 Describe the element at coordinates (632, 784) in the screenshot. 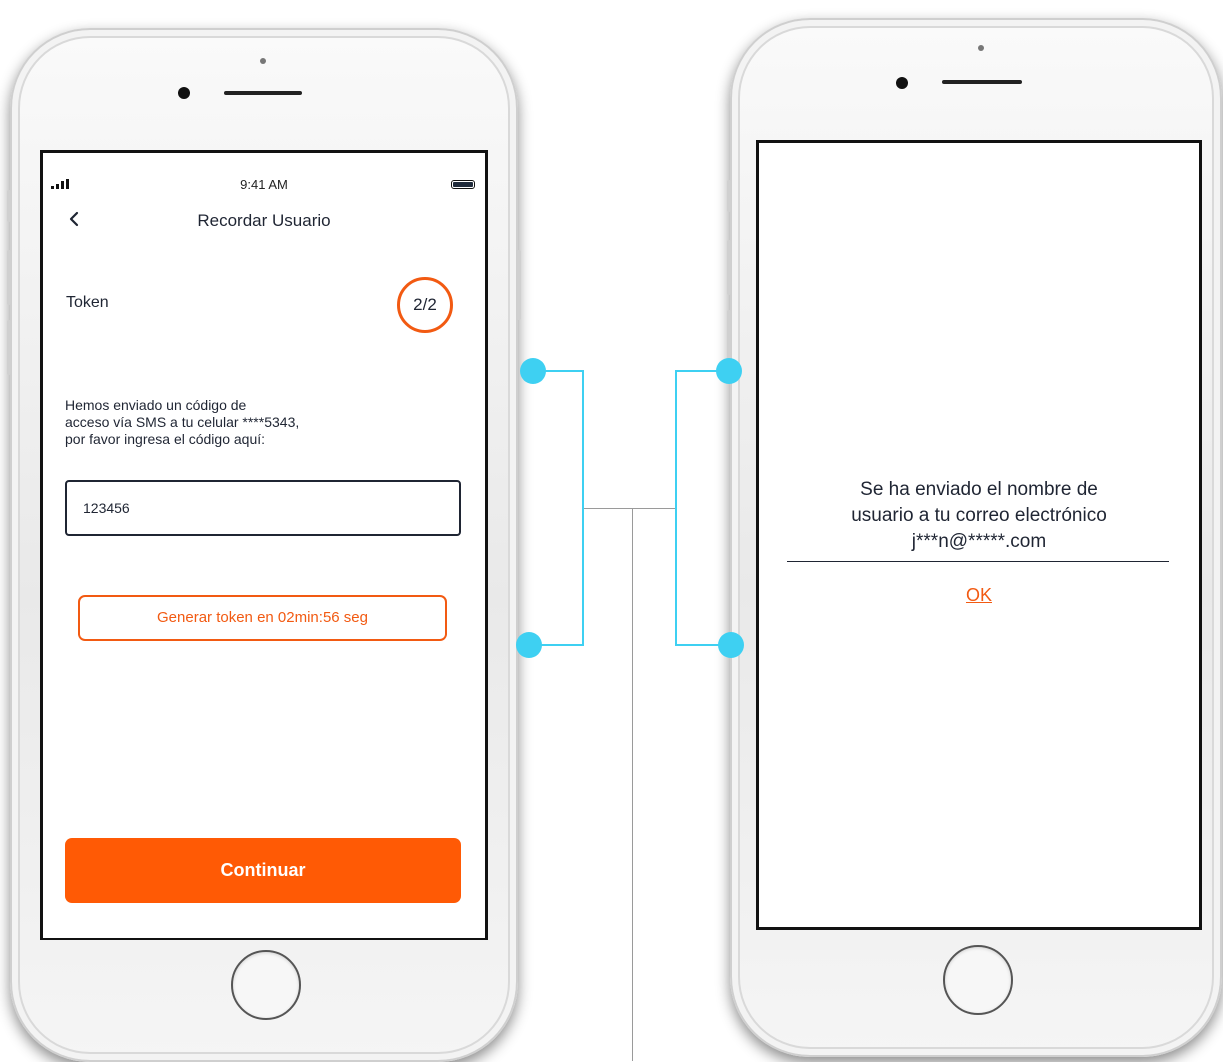

I see `flow-connector-vertical` at that location.